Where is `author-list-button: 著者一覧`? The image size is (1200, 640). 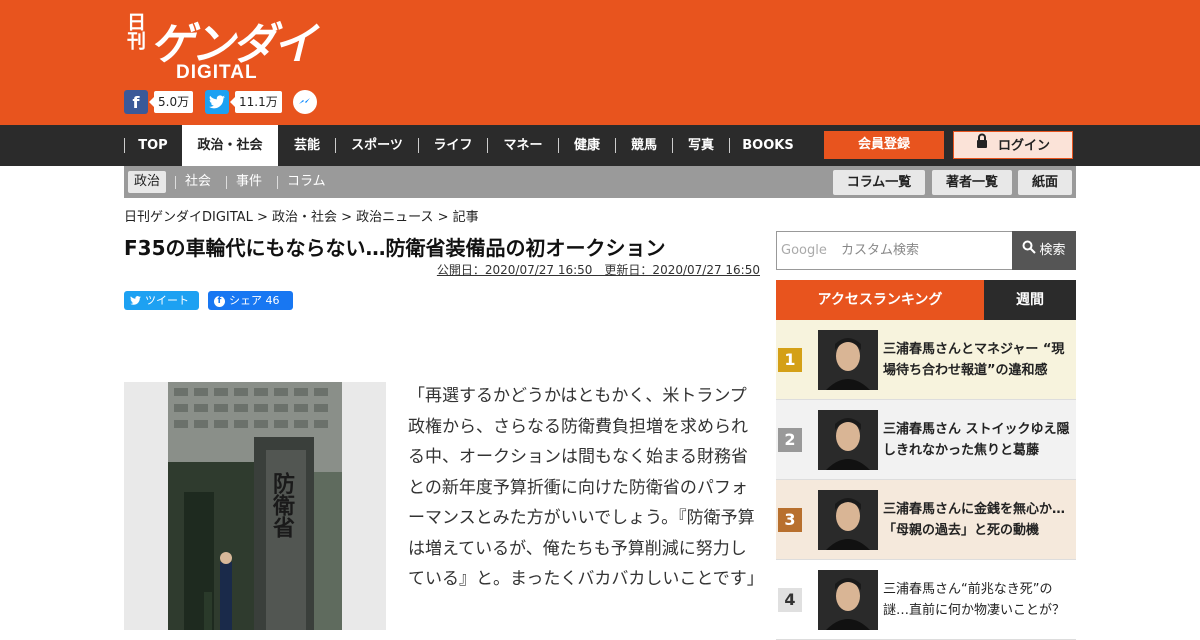
author-list-button: 著者一覧 is located at coordinates (972, 182).